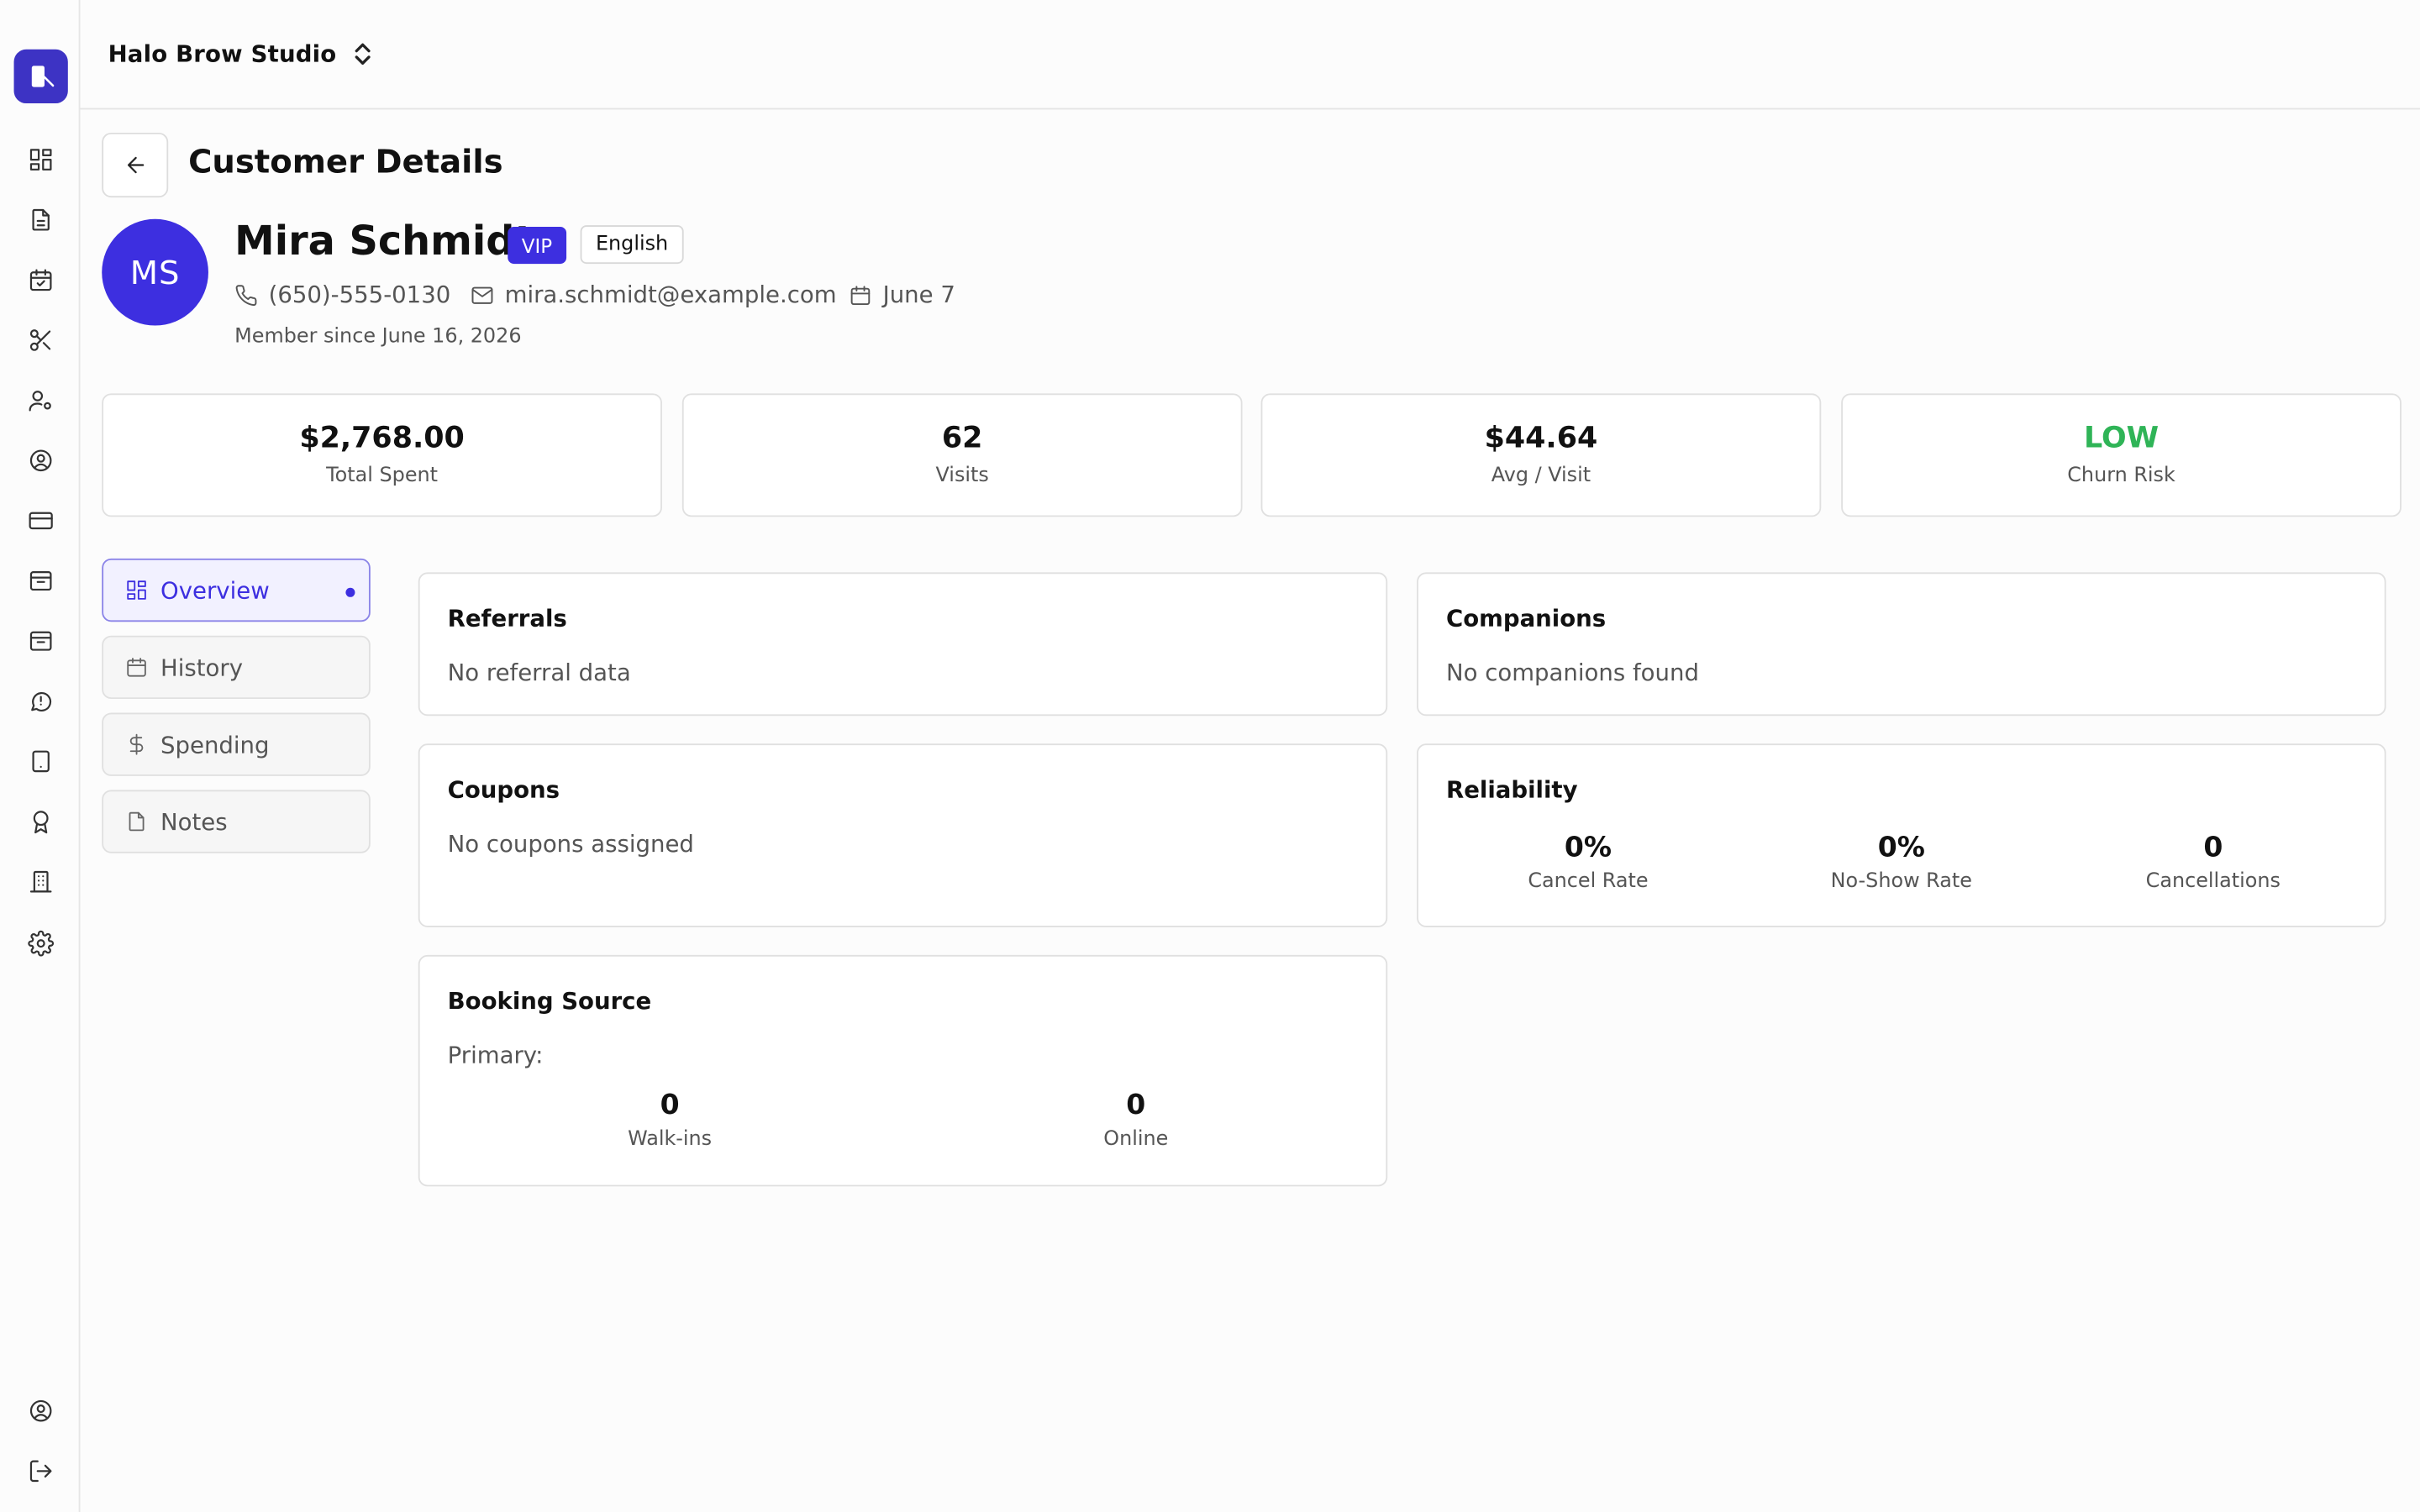  What do you see at coordinates (903, 835) in the screenshot?
I see `coupons-card: Coupons No coupons assigned` at bounding box center [903, 835].